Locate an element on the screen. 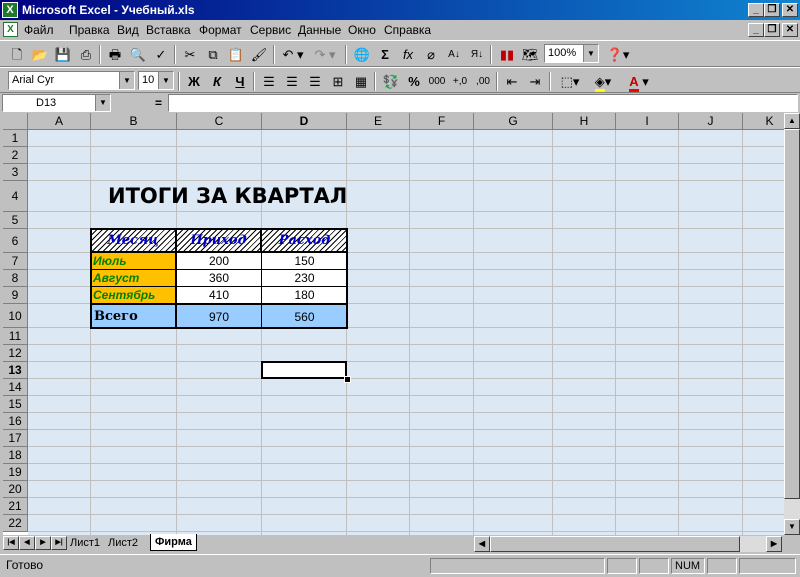  expense-cell: 230 is located at coordinates (304, 278).